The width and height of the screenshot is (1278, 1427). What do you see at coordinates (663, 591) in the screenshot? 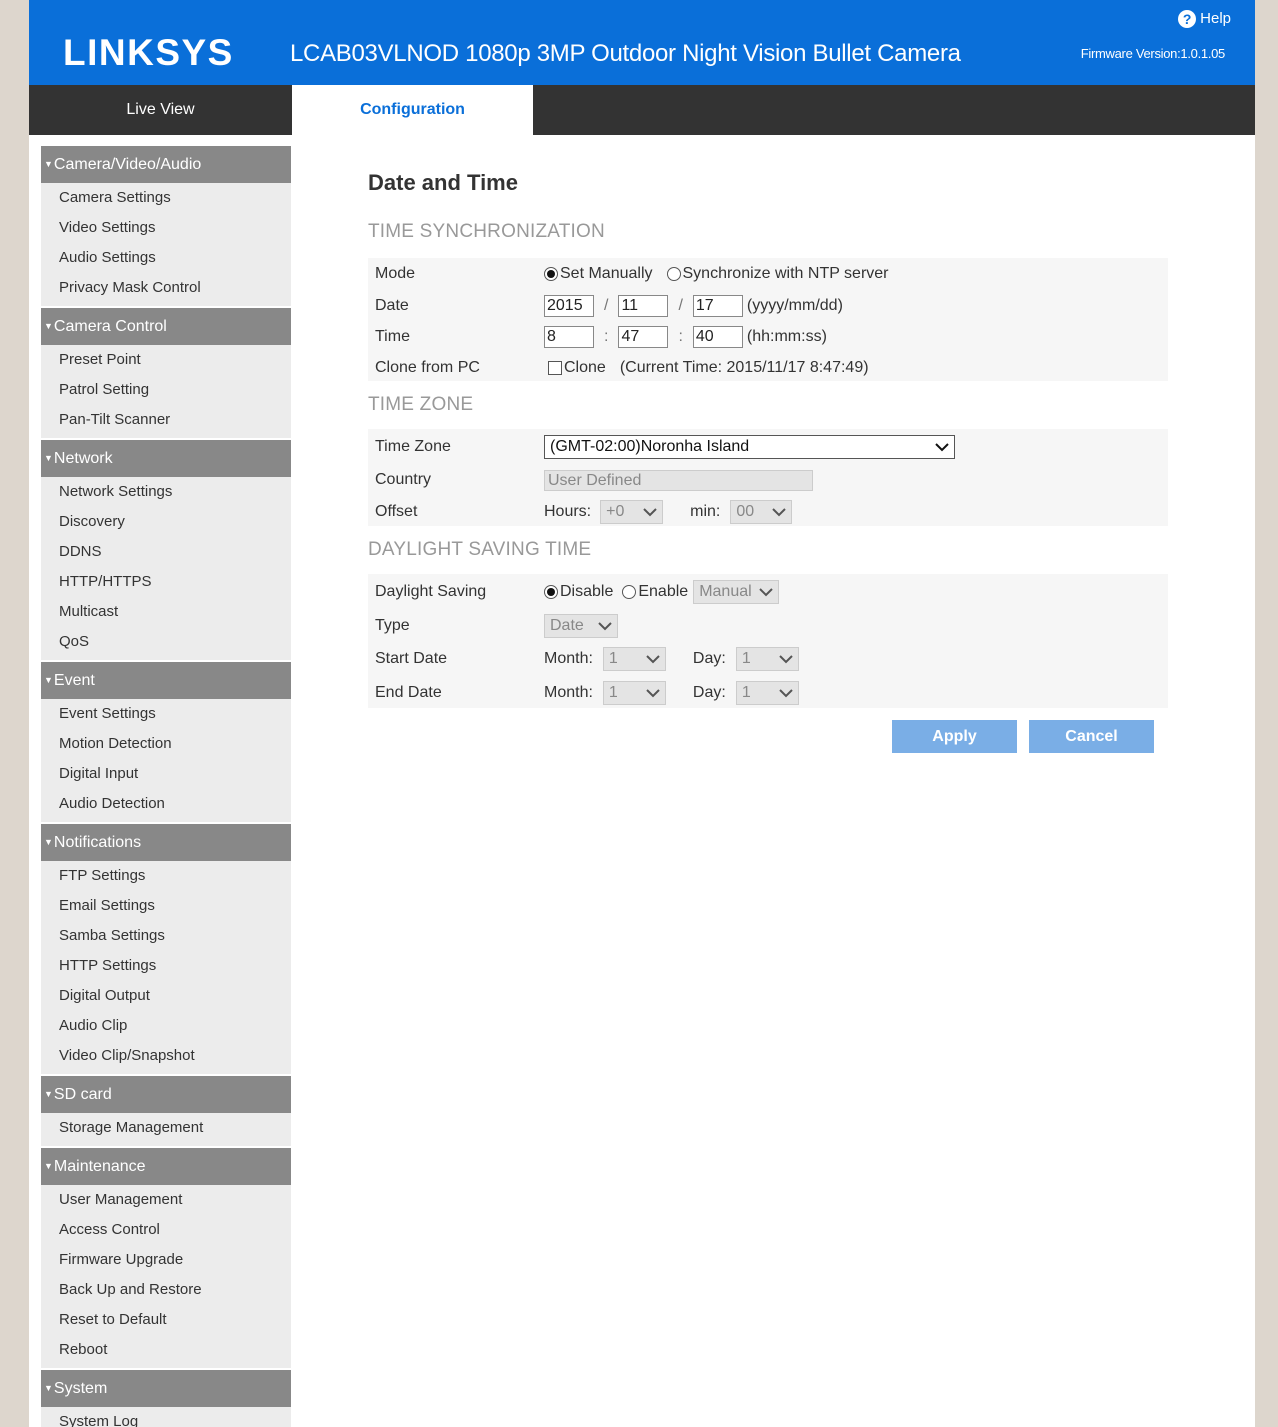
I see `dst-enable-label: Enable` at bounding box center [663, 591].